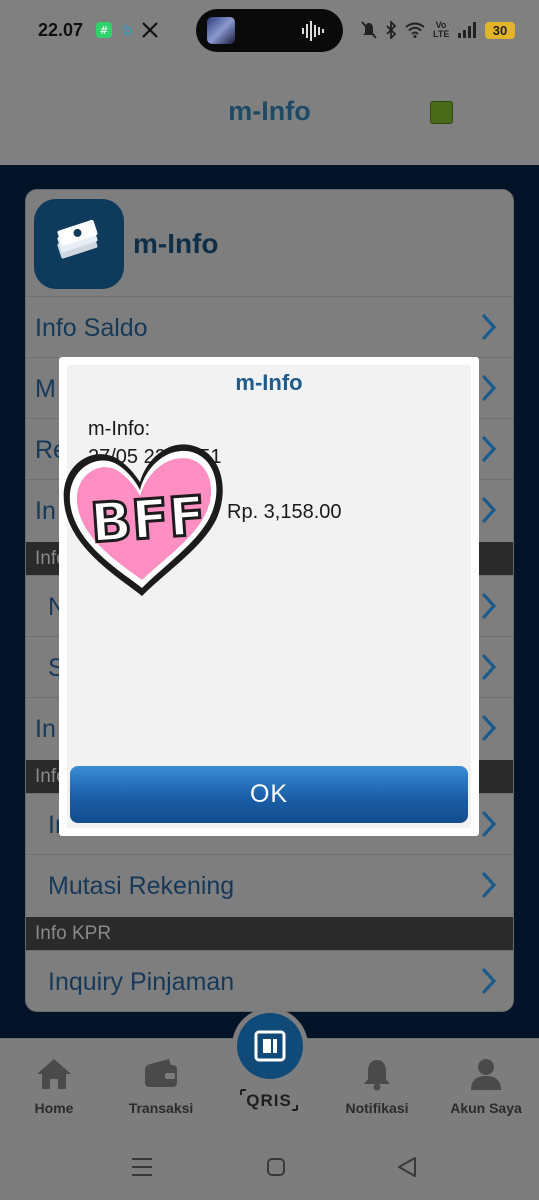 The width and height of the screenshot is (539, 1200). I want to click on wallet-icon, so click(161, 1073).